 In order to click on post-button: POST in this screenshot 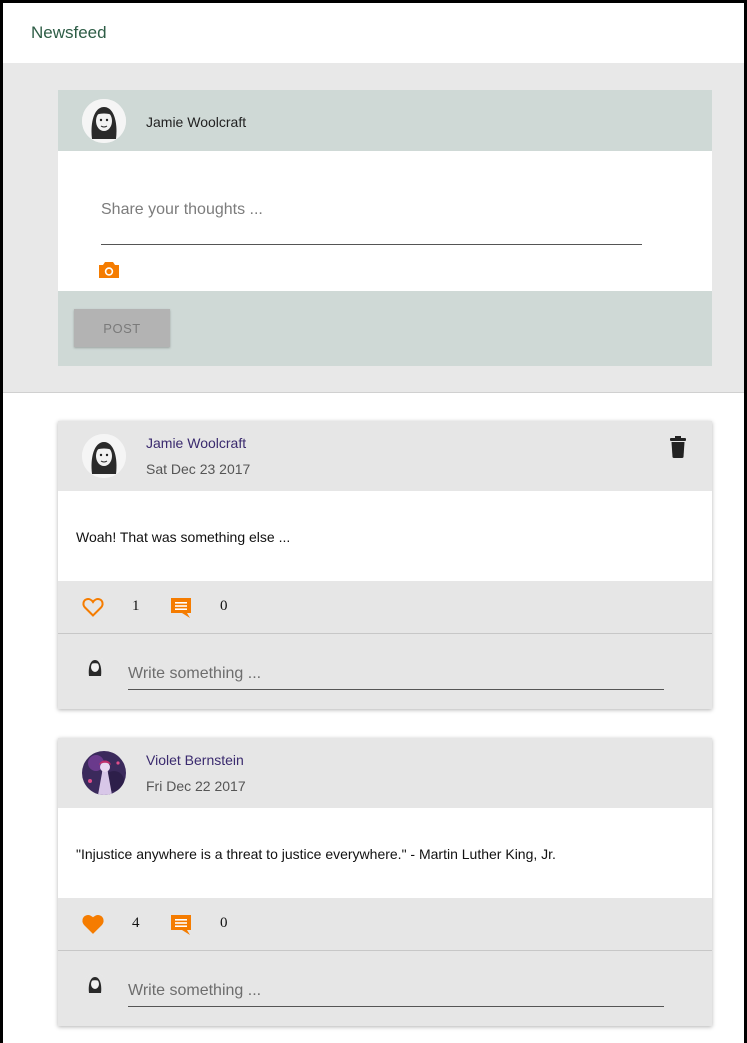, I will do `click(122, 328)`.